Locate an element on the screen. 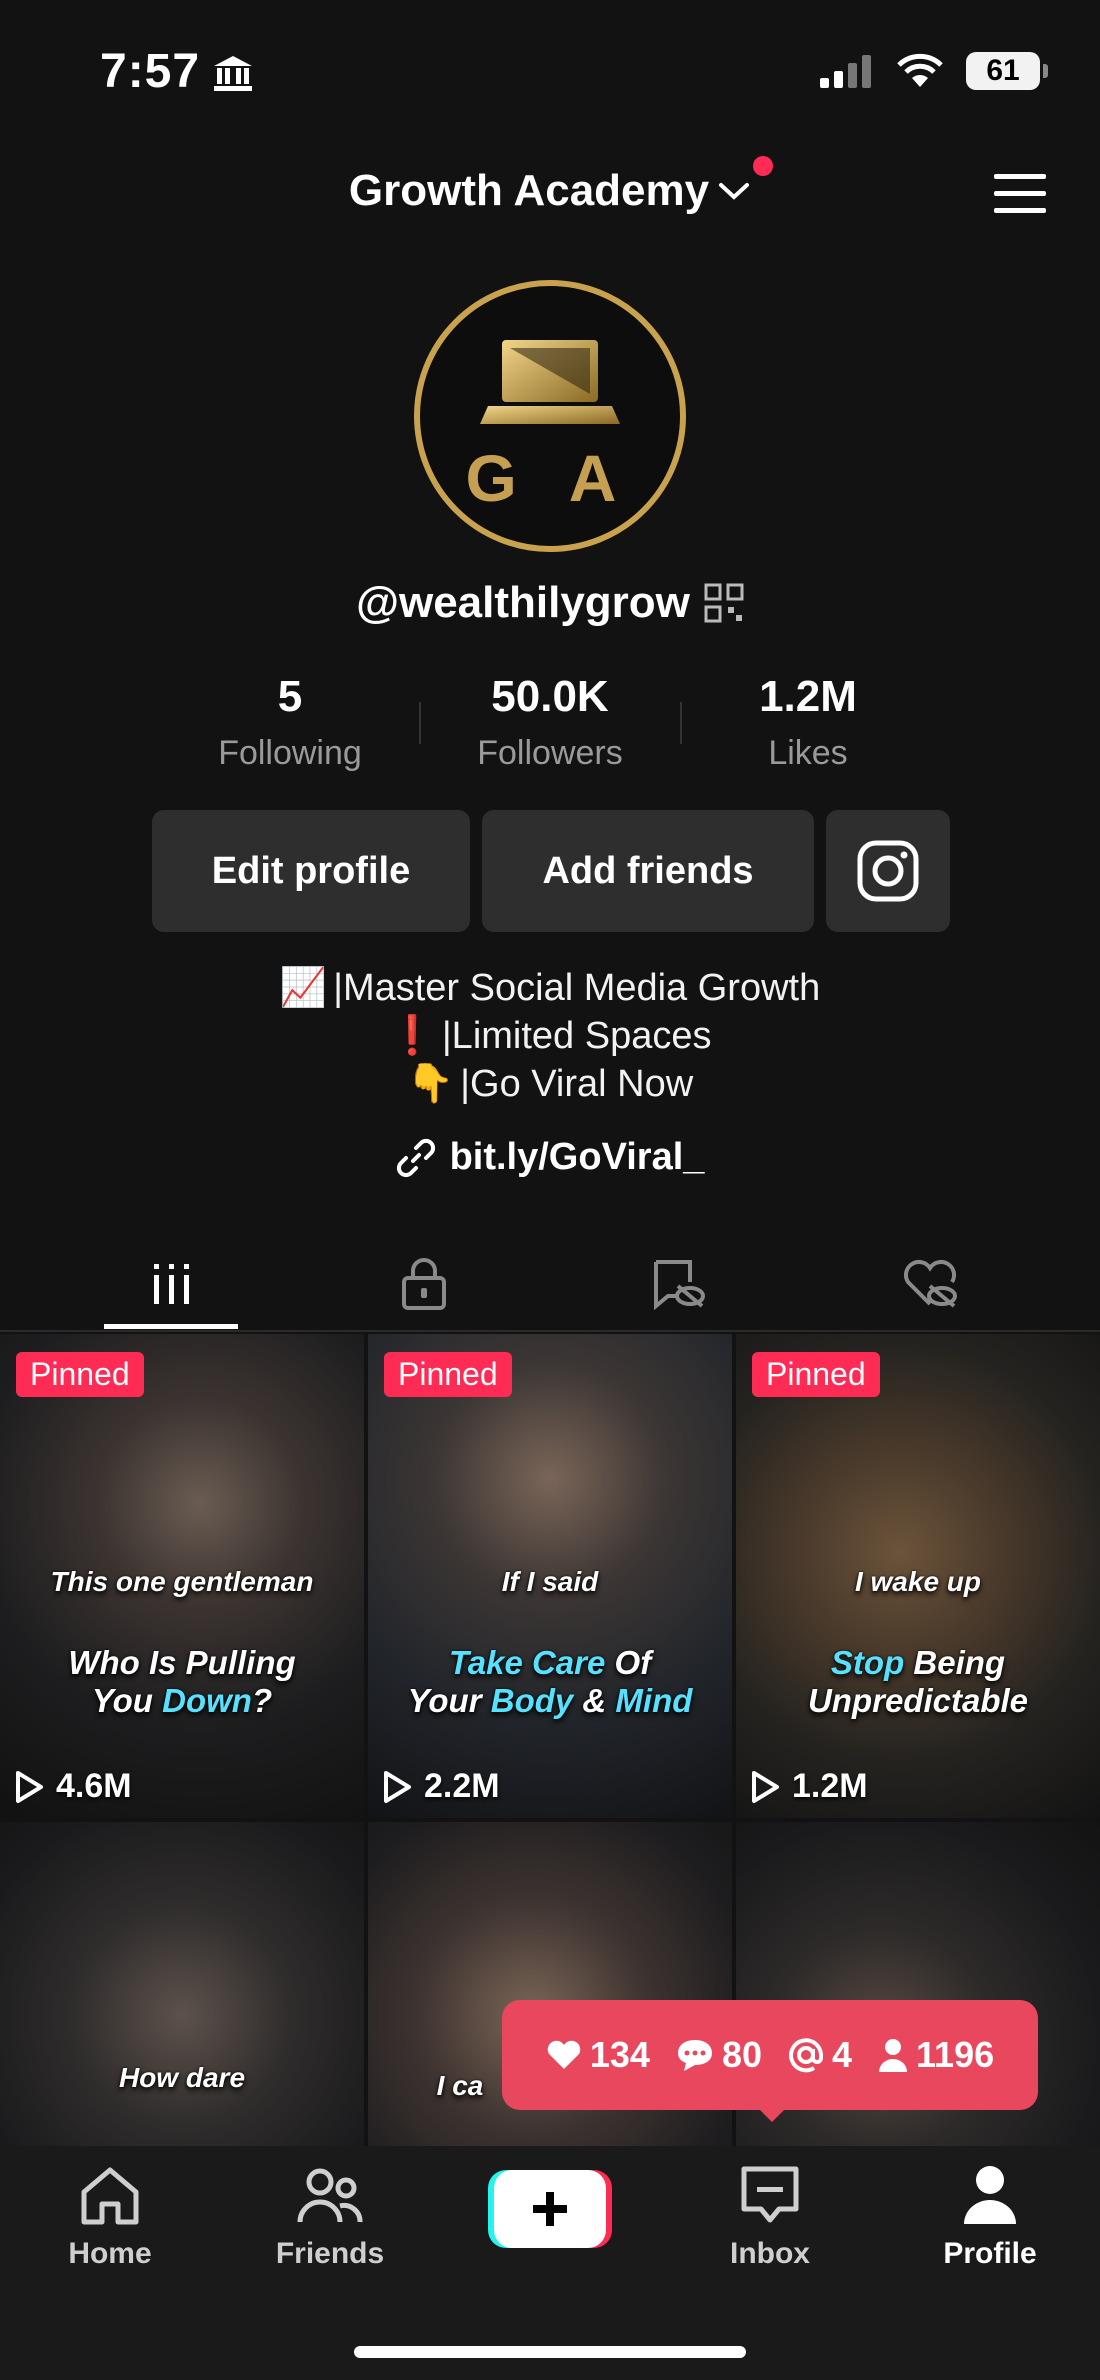  caption-line: Stop Being is located at coordinates (918, 1663).